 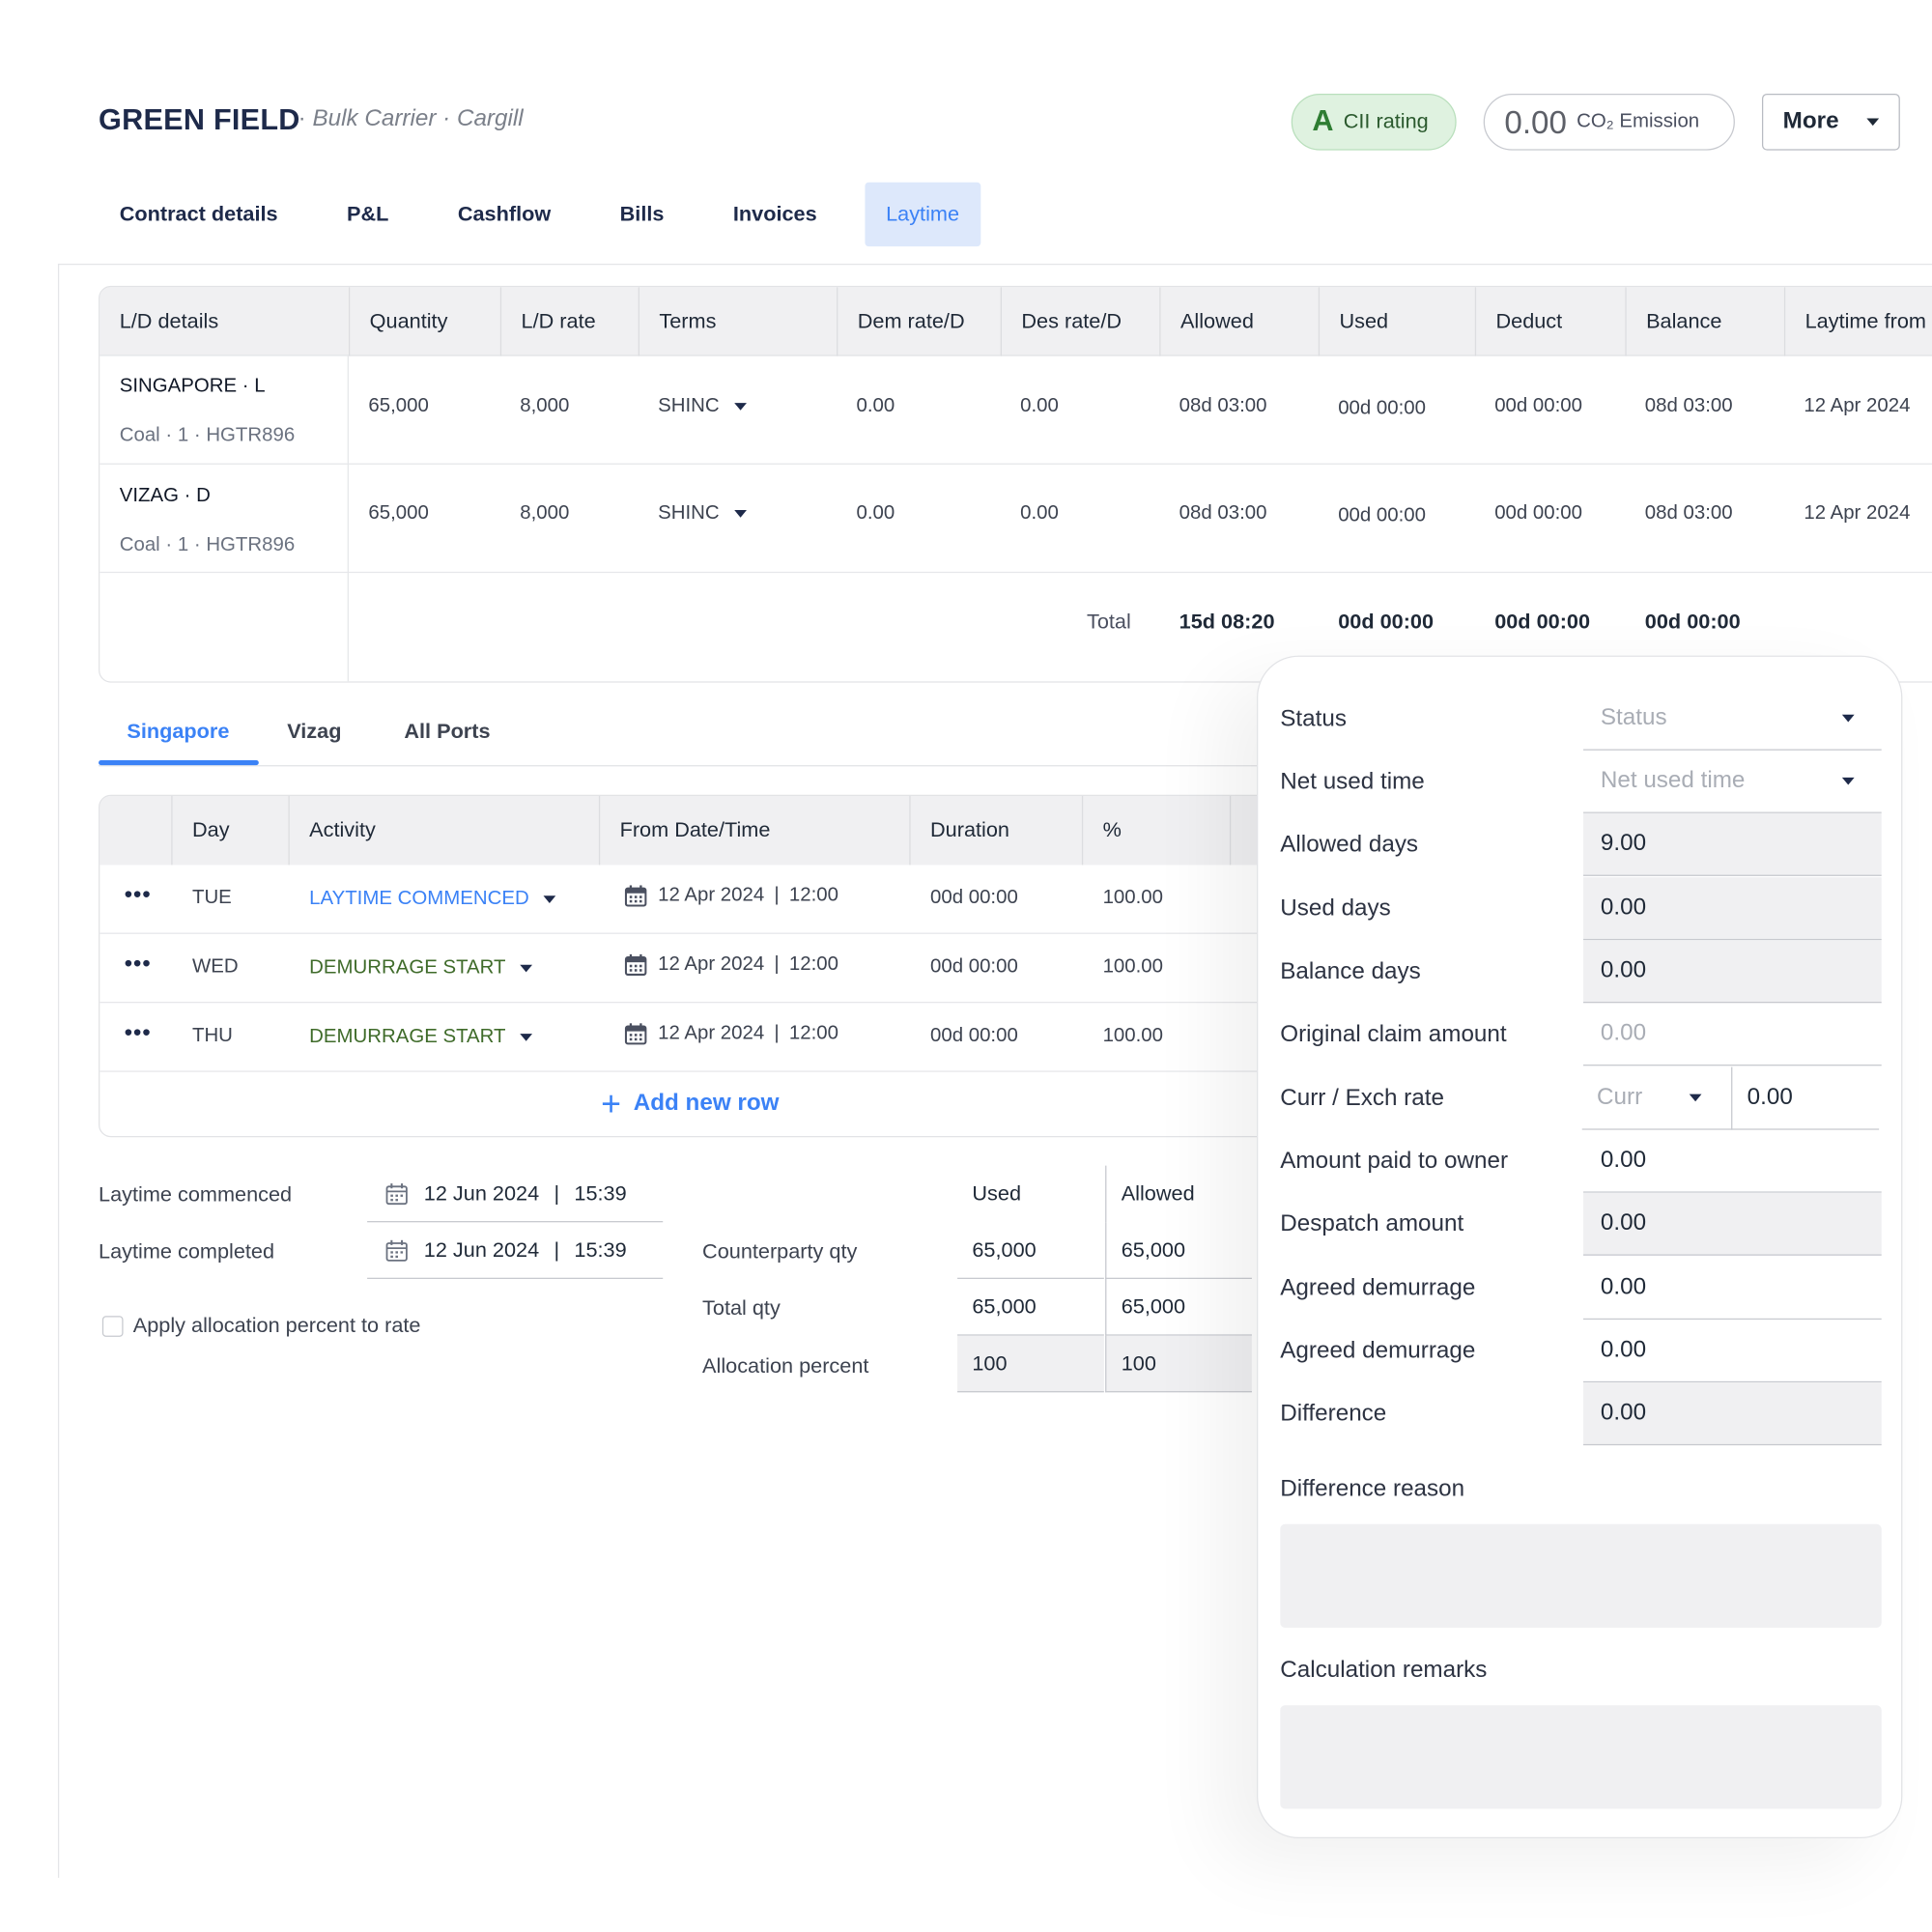 I want to click on difference-reason-textarea, so click(x=1581, y=1575).